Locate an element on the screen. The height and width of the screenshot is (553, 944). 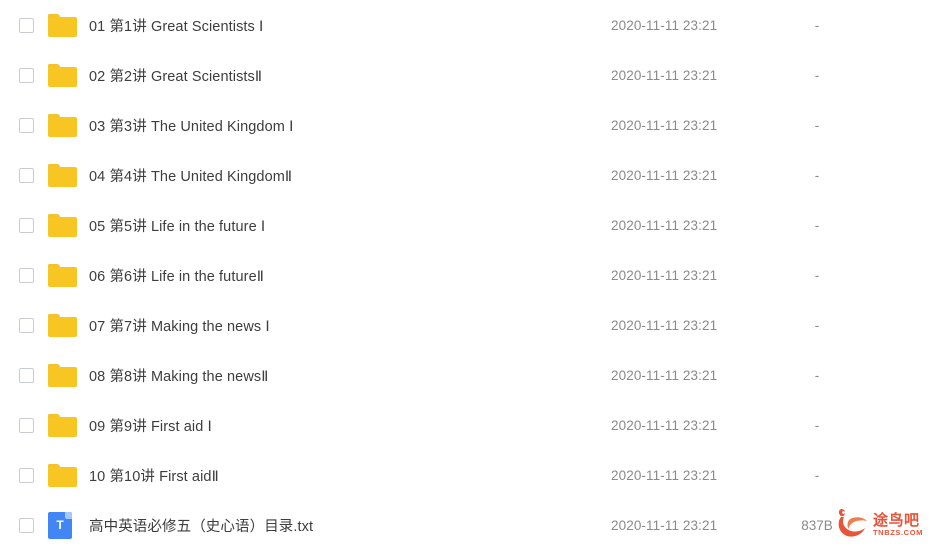
row-icon-cell: T is located at coordinates (68, 525).